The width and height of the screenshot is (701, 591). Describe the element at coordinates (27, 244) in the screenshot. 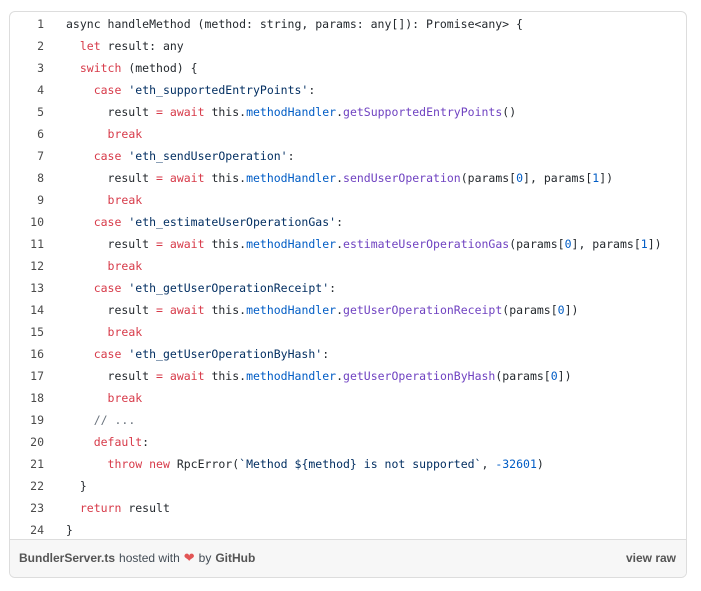

I see `line-number: 11` at that location.